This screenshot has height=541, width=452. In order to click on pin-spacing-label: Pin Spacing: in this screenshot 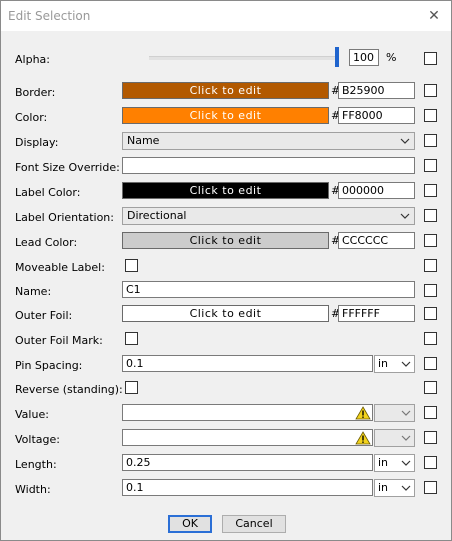, I will do `click(49, 365)`.